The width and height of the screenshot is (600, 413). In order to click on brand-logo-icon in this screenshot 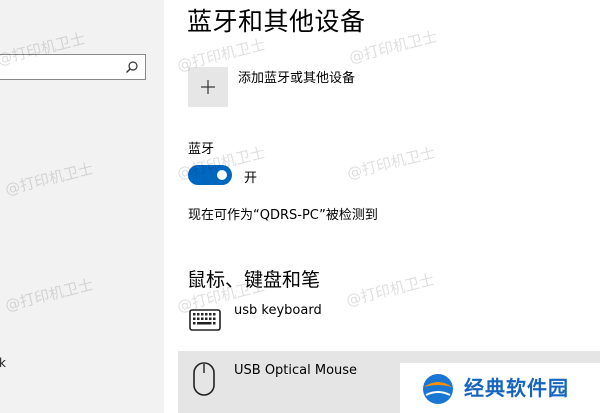, I will do `click(438, 389)`.